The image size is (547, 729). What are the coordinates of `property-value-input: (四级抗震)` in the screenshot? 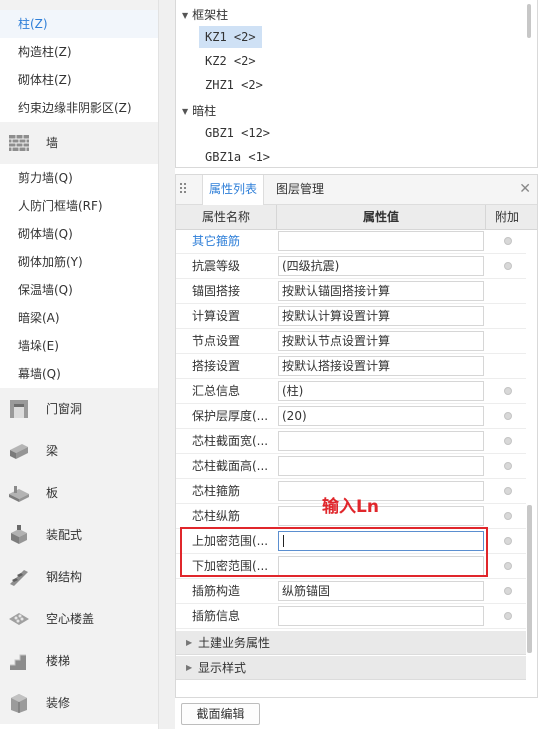 It's located at (381, 266).